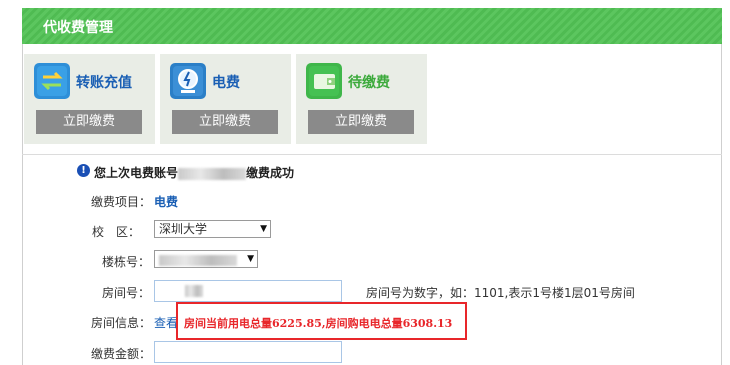 The height and width of the screenshot is (365, 730). What do you see at coordinates (225, 99) in the screenshot?
I see `tile-electricity: 电费 立即缴费` at bounding box center [225, 99].